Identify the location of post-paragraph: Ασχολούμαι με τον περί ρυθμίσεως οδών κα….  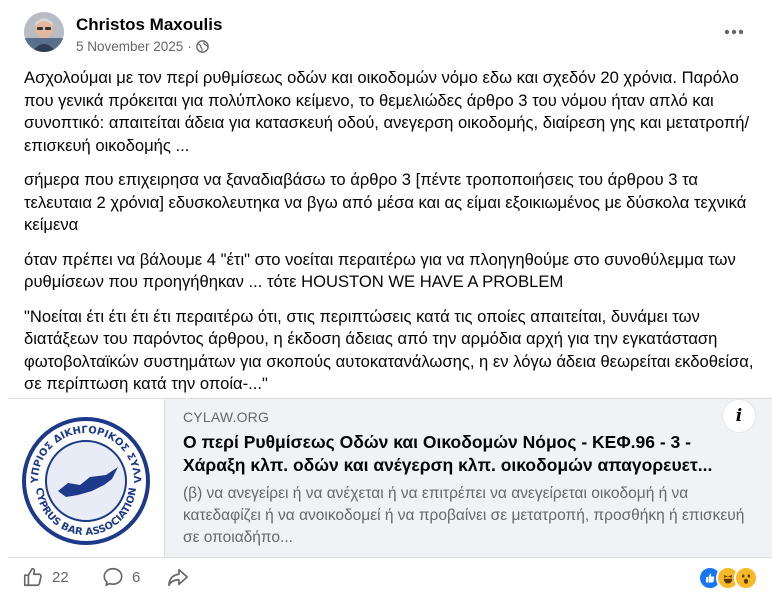
(387, 111).